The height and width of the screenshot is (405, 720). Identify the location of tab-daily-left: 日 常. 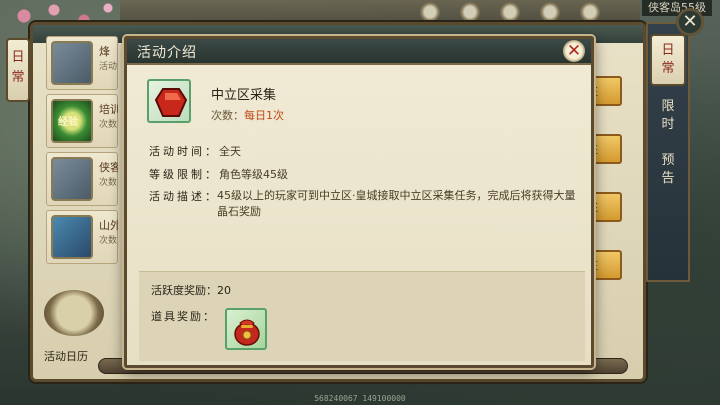
(18, 70).